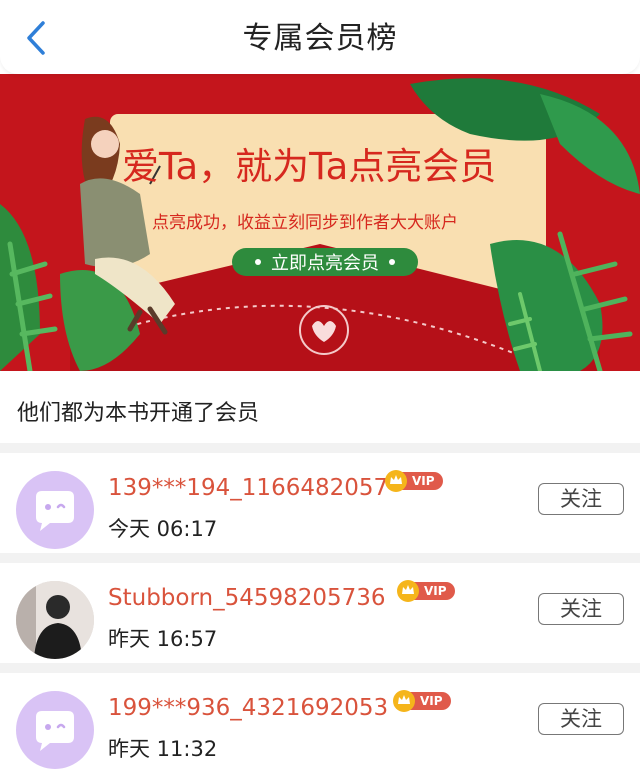  What do you see at coordinates (248, 708) in the screenshot?
I see `member-name: 199***936_4321692053` at bounding box center [248, 708].